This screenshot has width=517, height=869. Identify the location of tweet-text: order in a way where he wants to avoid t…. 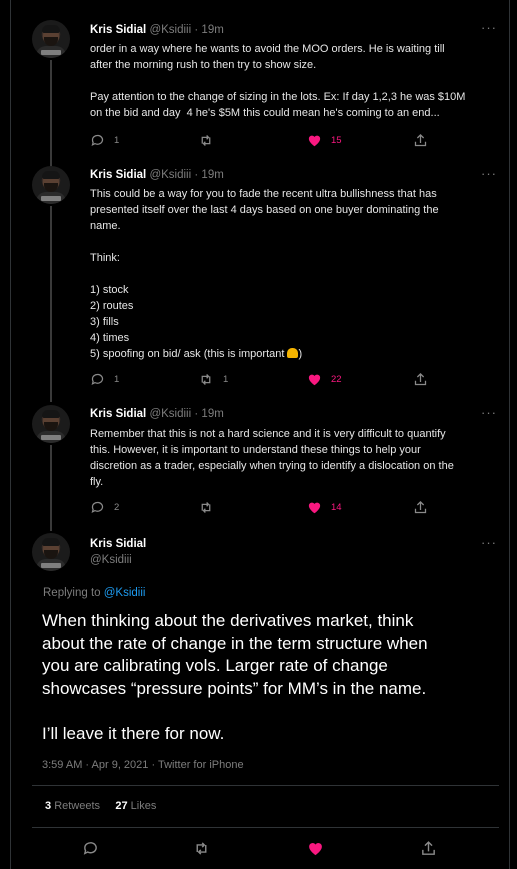
(278, 81).